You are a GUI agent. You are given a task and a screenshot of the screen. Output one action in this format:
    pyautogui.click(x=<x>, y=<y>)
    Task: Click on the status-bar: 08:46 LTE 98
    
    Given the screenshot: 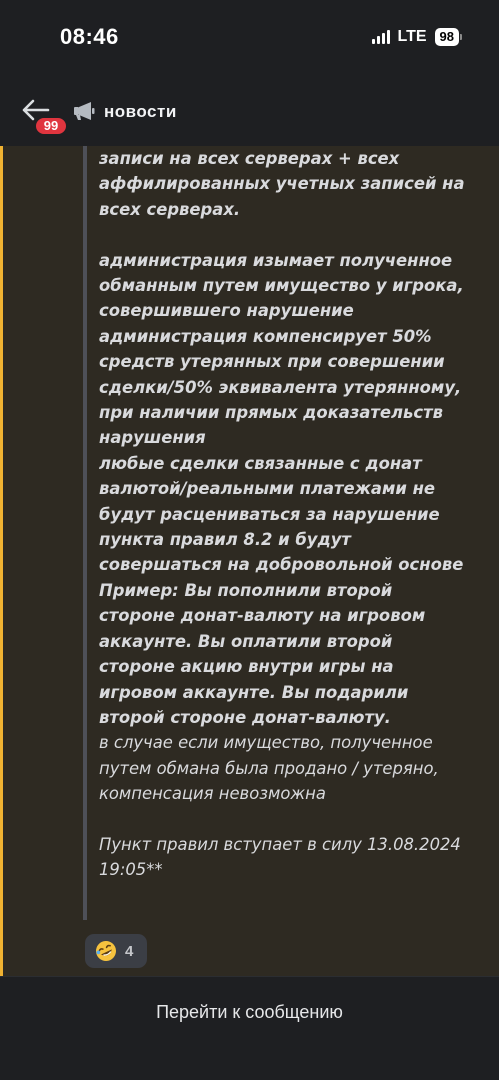 What is the action you would take?
    pyautogui.click(x=249, y=40)
    